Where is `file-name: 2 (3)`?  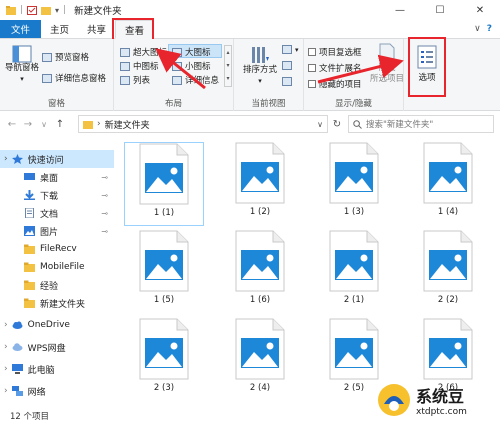
file-name: 2 (3) is located at coordinates (164, 388).